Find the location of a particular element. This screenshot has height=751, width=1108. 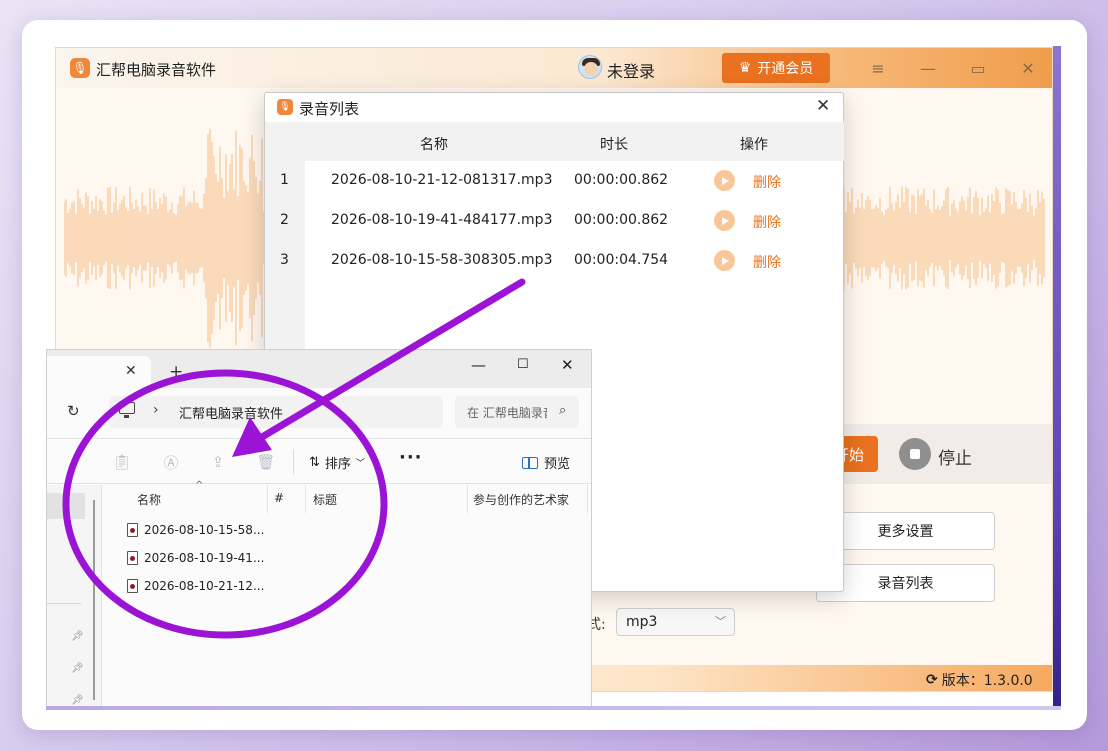

computer-icon is located at coordinates (127, 410).